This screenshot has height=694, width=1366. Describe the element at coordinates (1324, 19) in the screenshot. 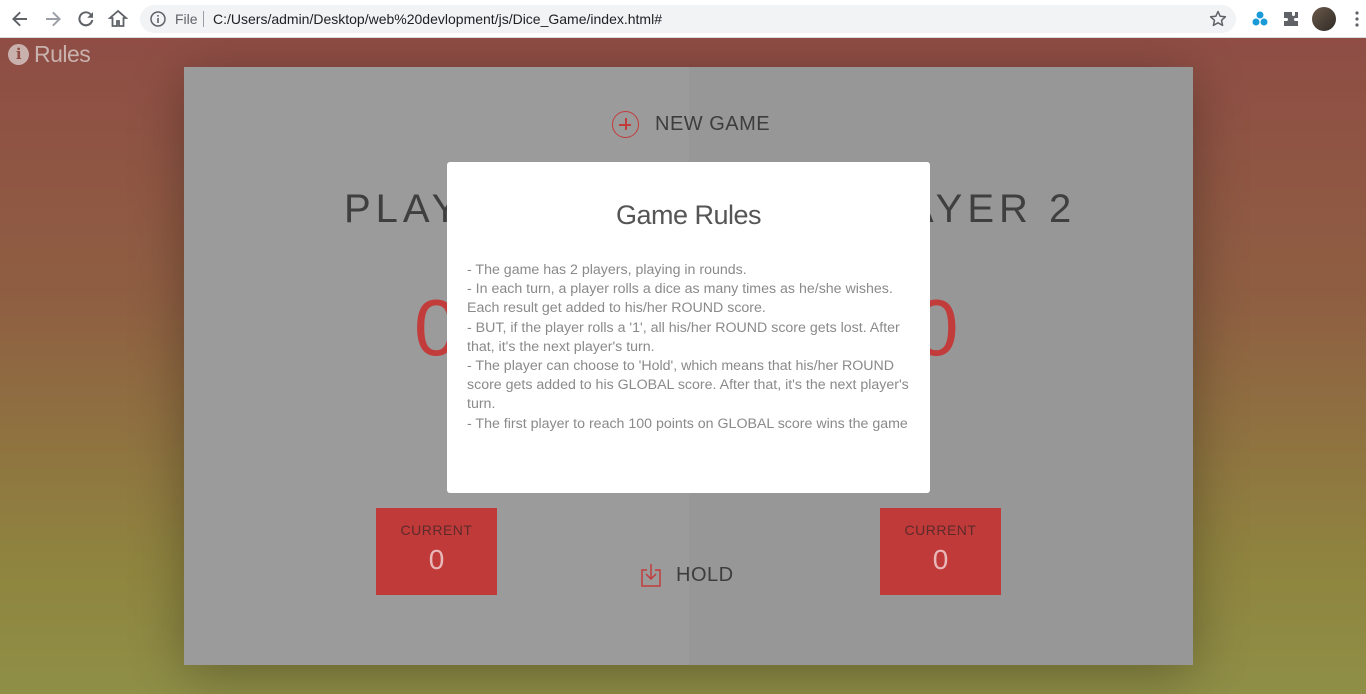

I see `avatar` at that location.